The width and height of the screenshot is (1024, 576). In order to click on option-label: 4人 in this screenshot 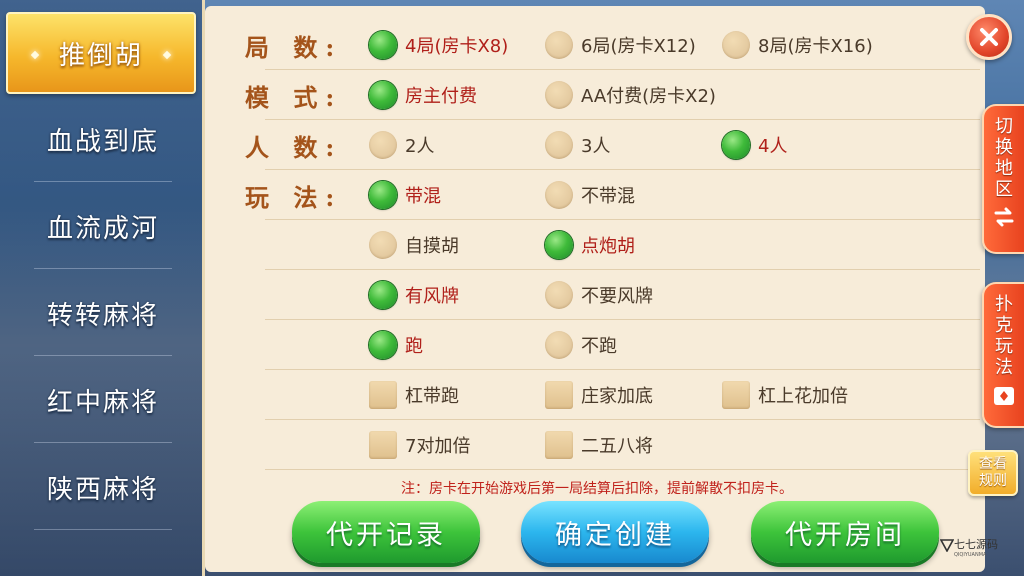, I will do `click(773, 146)`.